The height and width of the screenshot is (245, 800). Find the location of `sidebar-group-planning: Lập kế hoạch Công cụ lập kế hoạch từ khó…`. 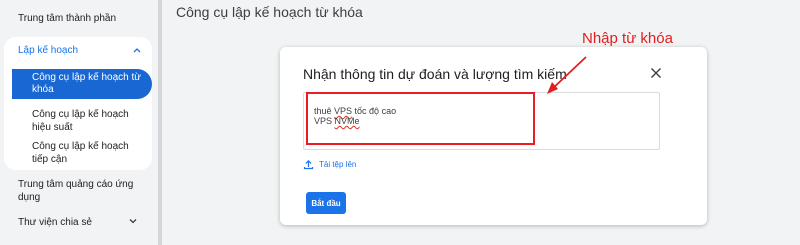

sidebar-group-planning: Lập kế hoạch Công cụ lập kế hoạch từ khó… is located at coordinates (78, 103).